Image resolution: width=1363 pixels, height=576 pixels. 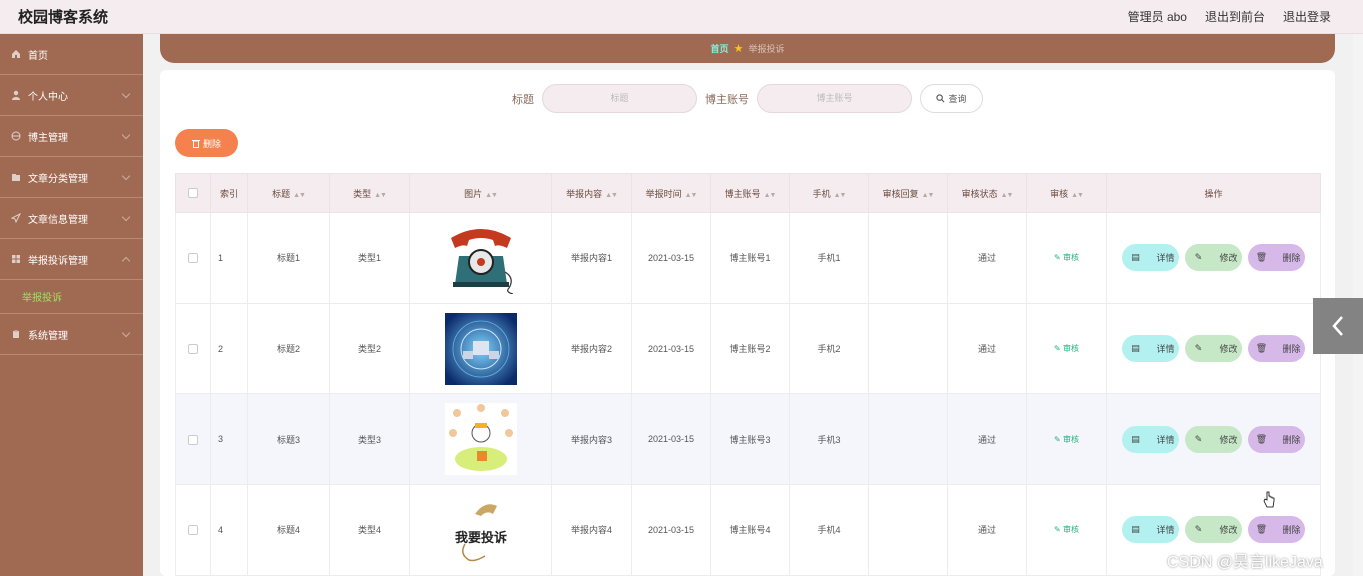 What do you see at coordinates (480, 439) in the screenshot?
I see `cell-image` at bounding box center [480, 439].